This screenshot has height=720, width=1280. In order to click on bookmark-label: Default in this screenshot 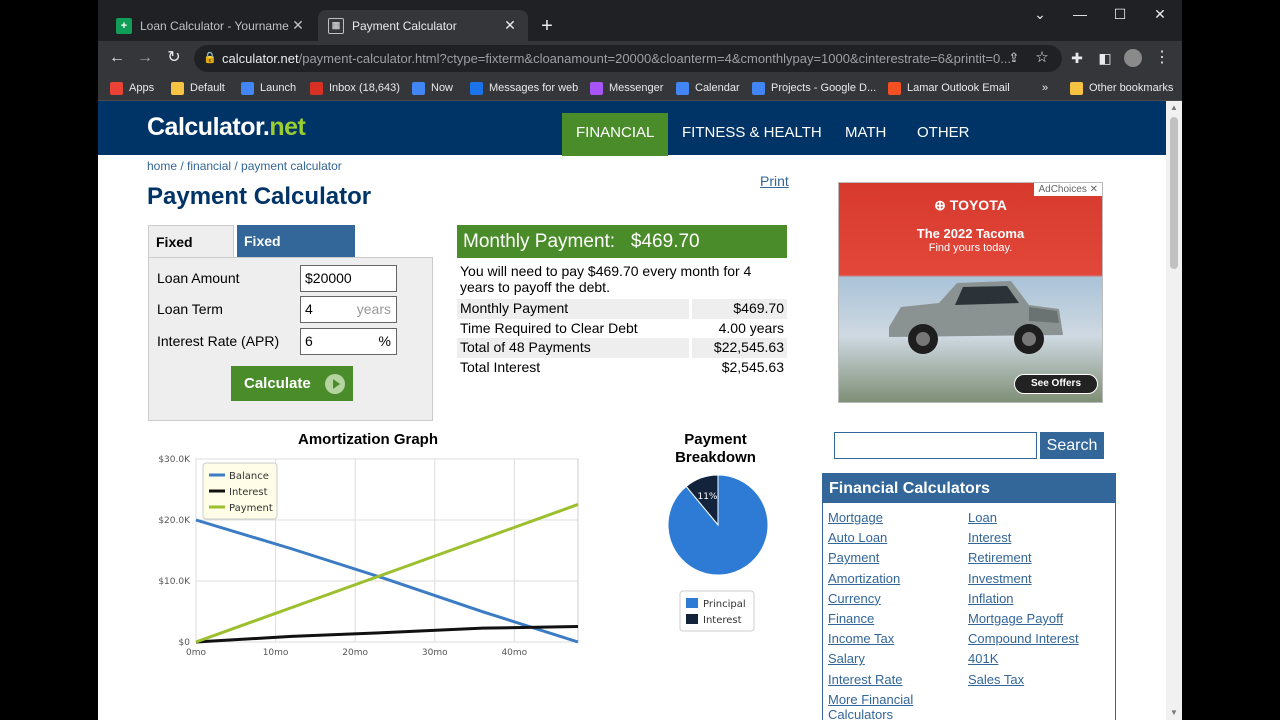, I will do `click(207, 88)`.